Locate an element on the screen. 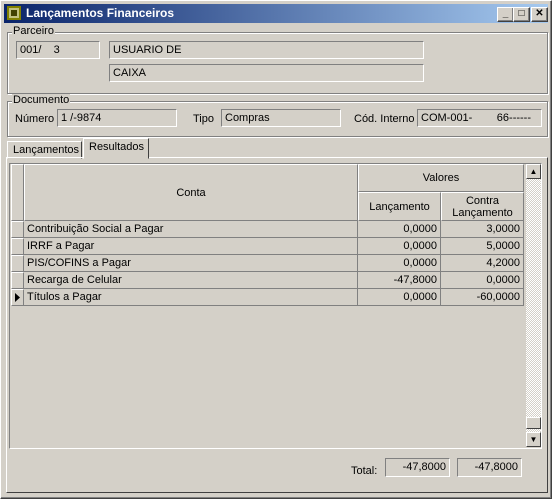 Image resolution: width=552 pixels, height=499 pixels. vertical-scrollbar: ▲ ▼ is located at coordinates (533, 305).